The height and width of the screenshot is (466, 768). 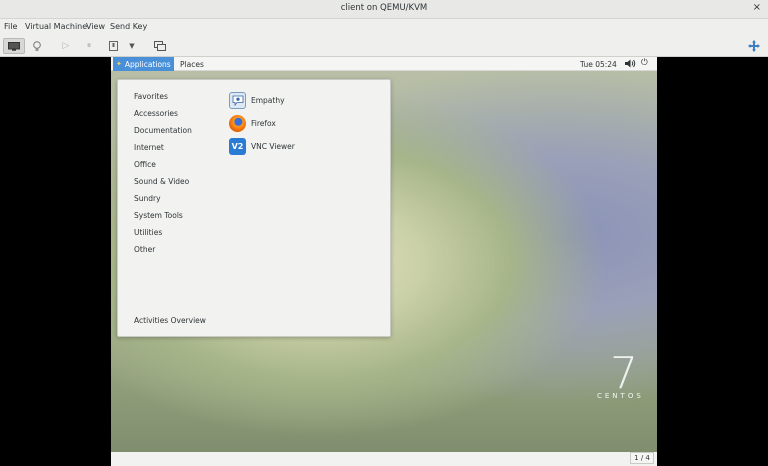 What do you see at coordinates (14, 46) in the screenshot?
I see `console-icon` at bounding box center [14, 46].